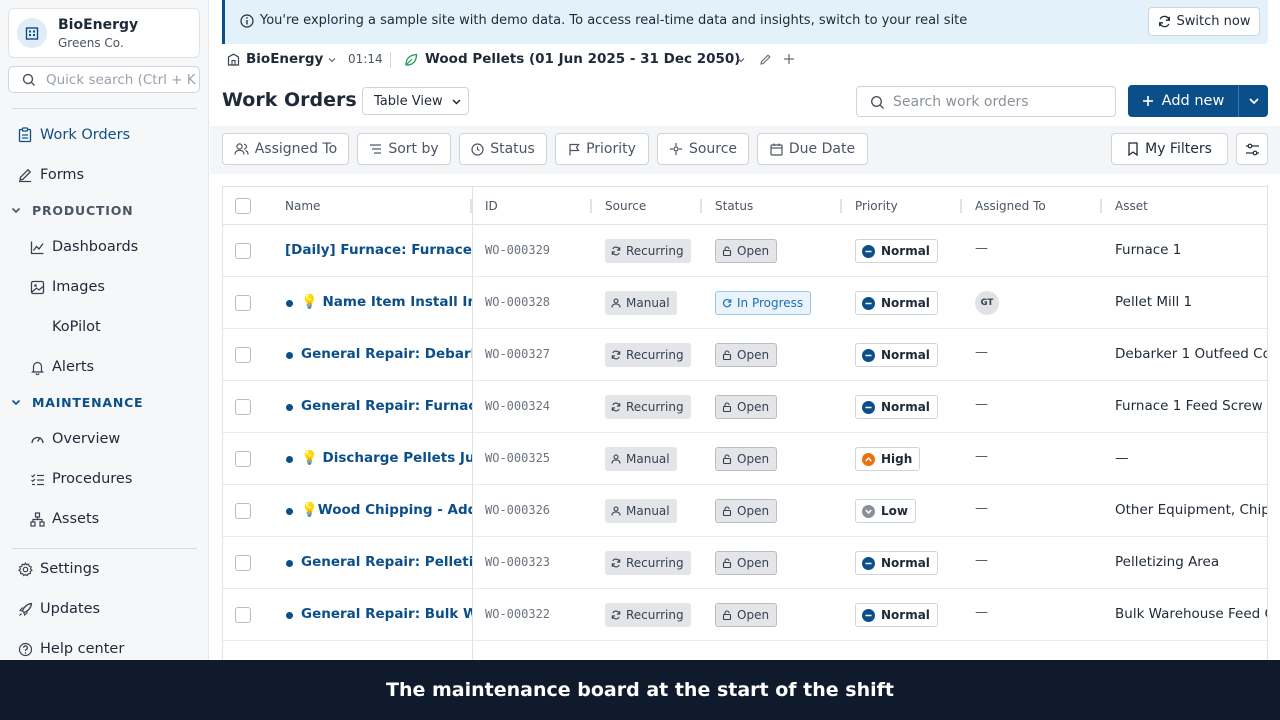 The width and height of the screenshot is (1280, 720). Describe the element at coordinates (1191, 302) in the screenshot. I see `asset-name: Pellet Mill 1` at that location.